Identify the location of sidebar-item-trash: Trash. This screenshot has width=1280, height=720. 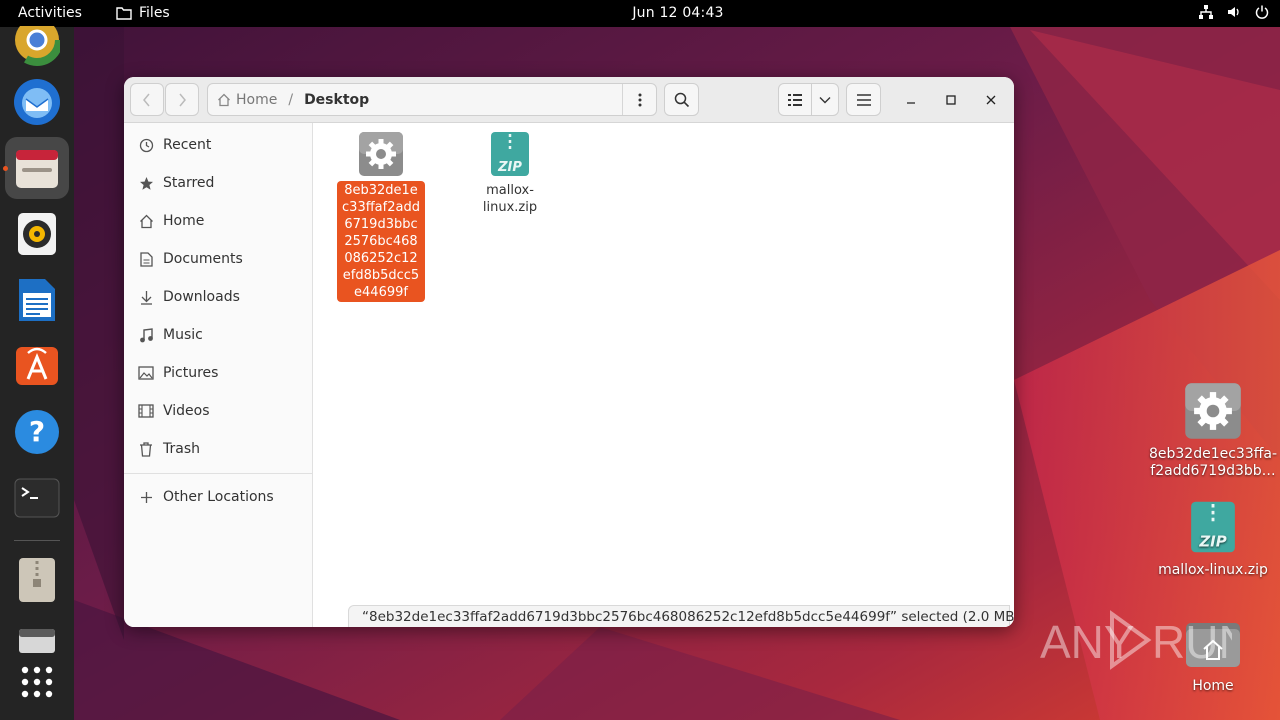
(218, 449).